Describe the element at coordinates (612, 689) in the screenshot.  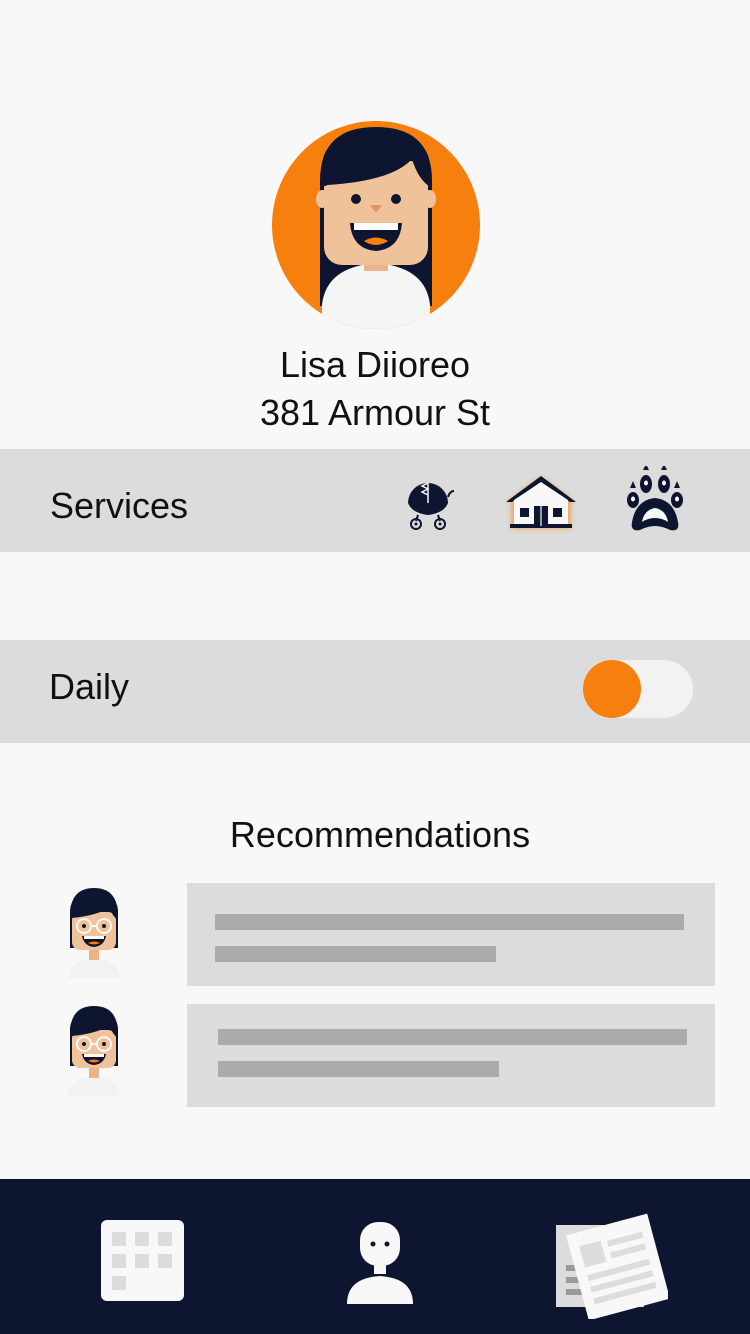
I see `toggle-knob` at that location.